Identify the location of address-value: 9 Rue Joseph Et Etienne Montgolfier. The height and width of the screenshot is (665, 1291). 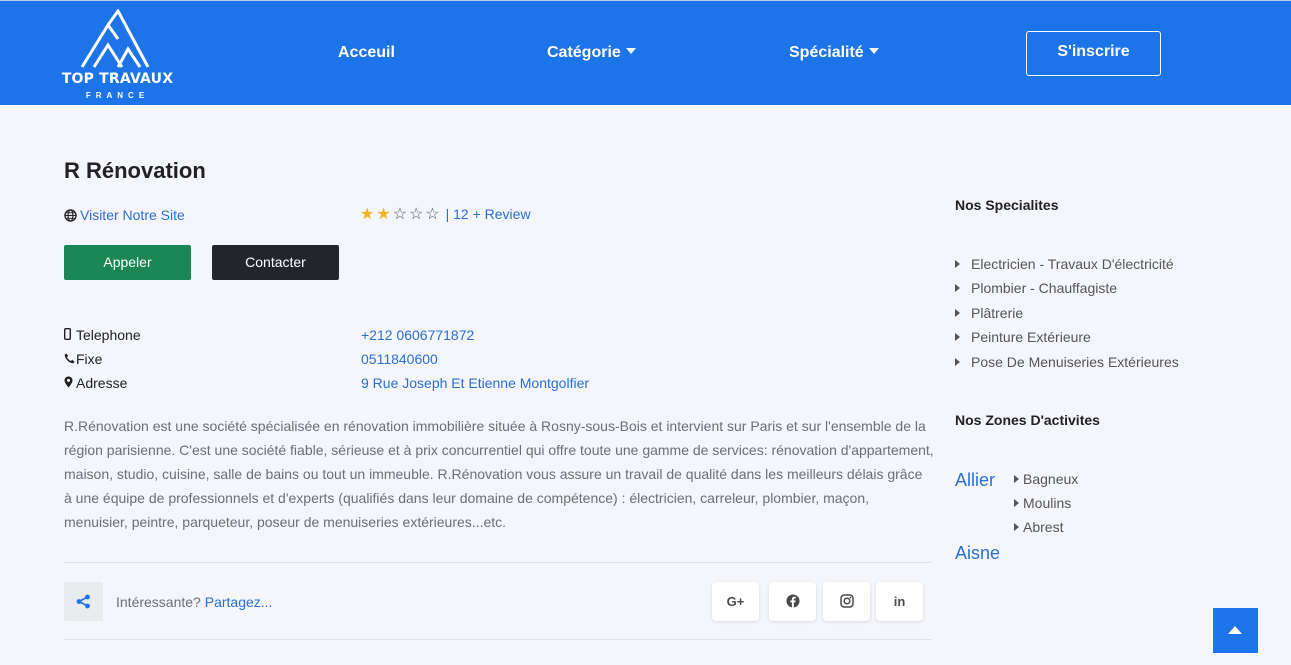
(475, 383).